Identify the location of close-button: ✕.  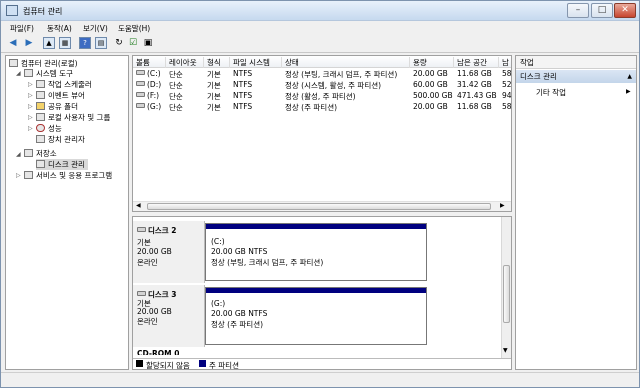
(625, 10).